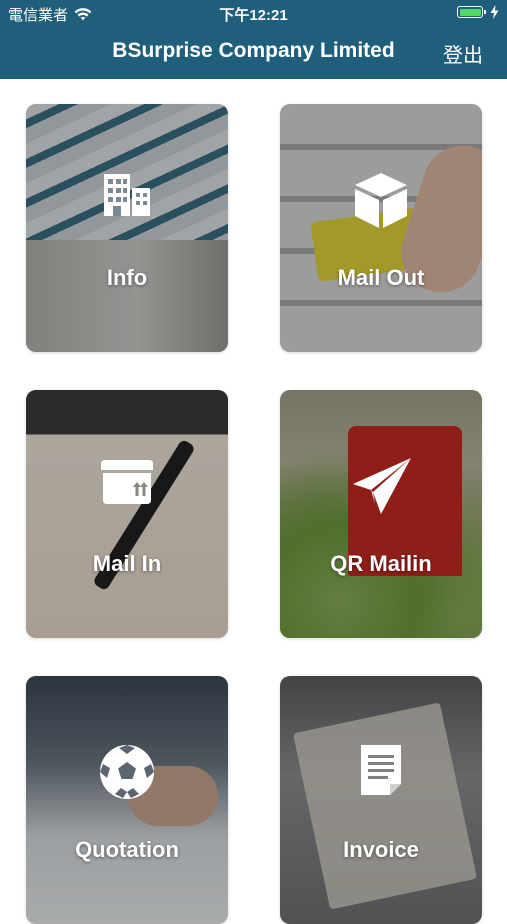 The image size is (507, 924). Describe the element at coordinates (127, 800) in the screenshot. I see `tile-quotation: Quotation` at that location.